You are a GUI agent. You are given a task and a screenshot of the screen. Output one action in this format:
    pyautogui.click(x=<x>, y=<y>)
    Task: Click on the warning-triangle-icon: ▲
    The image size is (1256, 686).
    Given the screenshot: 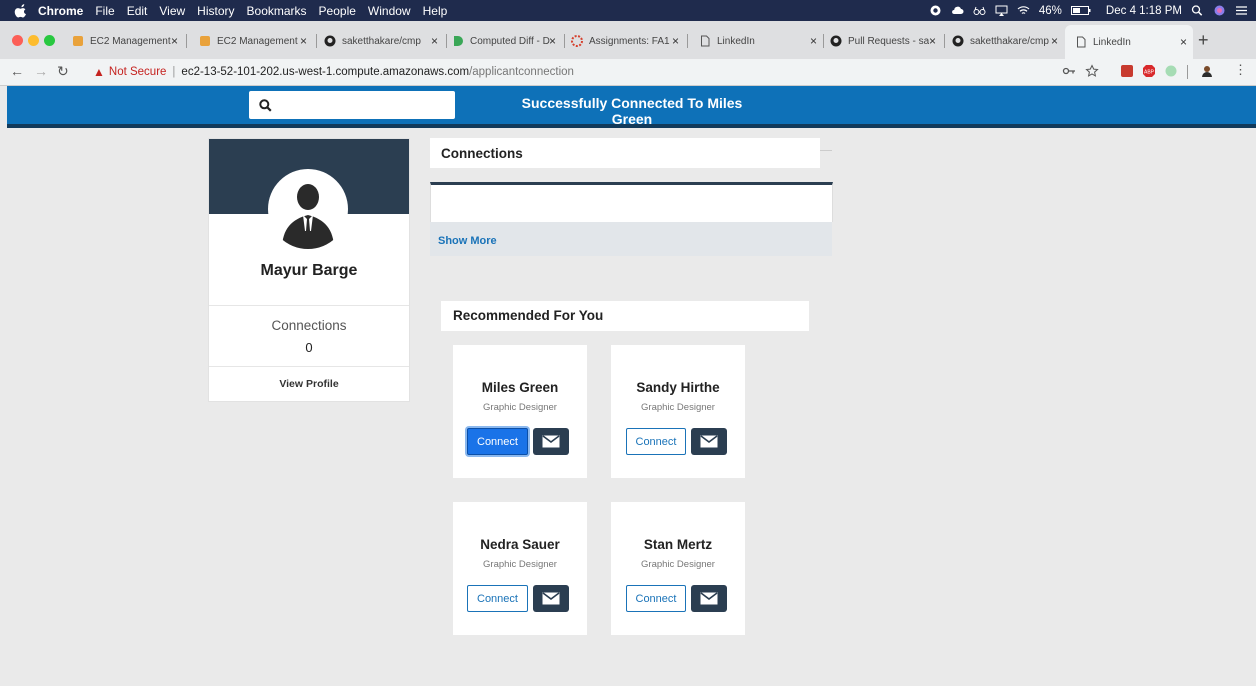 What is the action you would take?
    pyautogui.click(x=99, y=72)
    